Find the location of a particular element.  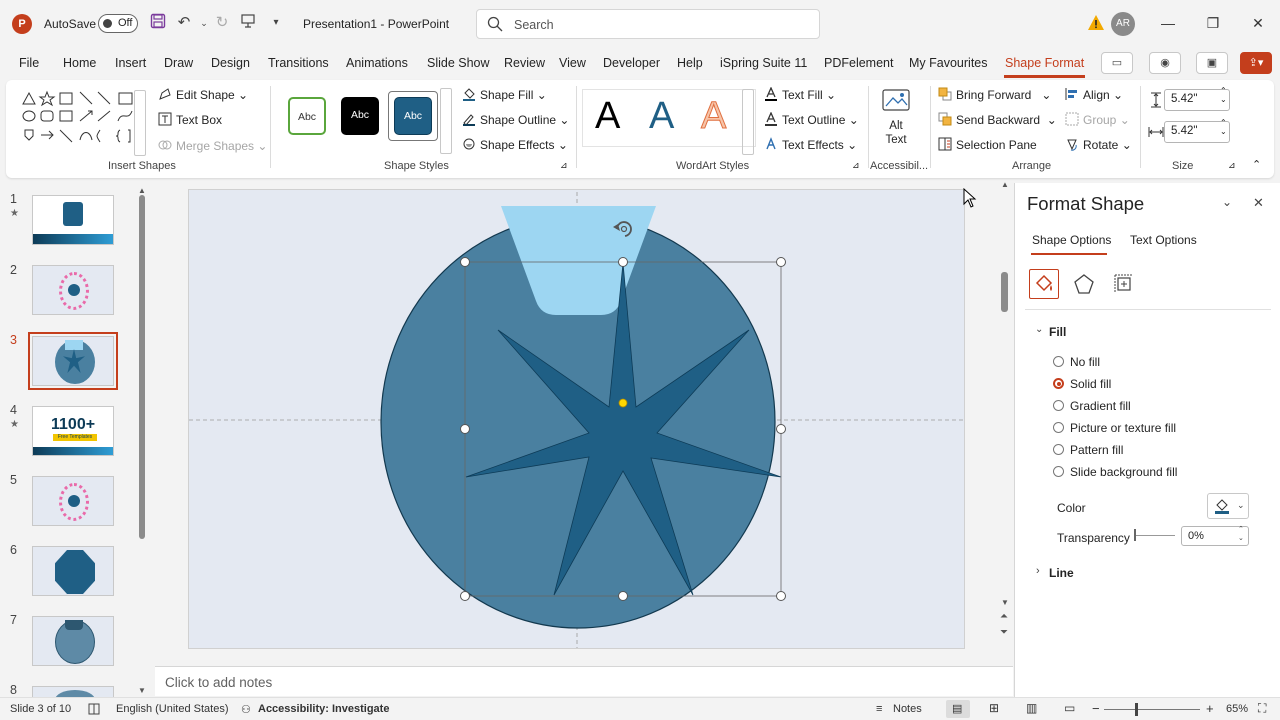

color-picker-button: ⌄ is located at coordinates (1228, 506).